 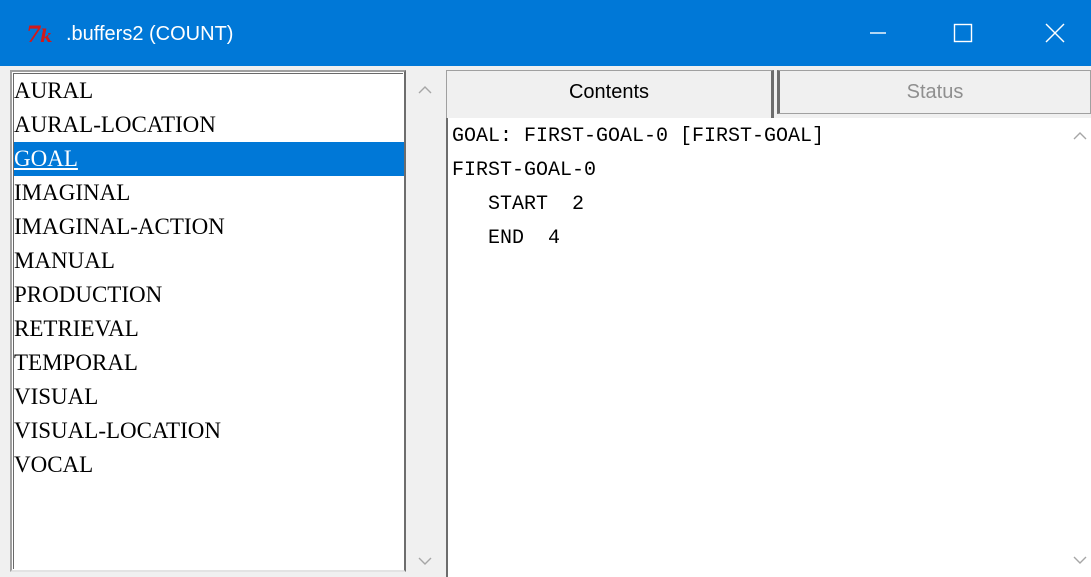 I want to click on contents-line: GOAL: FIRST-GOAL-0 [FIRST-GOAL], so click(x=638, y=136).